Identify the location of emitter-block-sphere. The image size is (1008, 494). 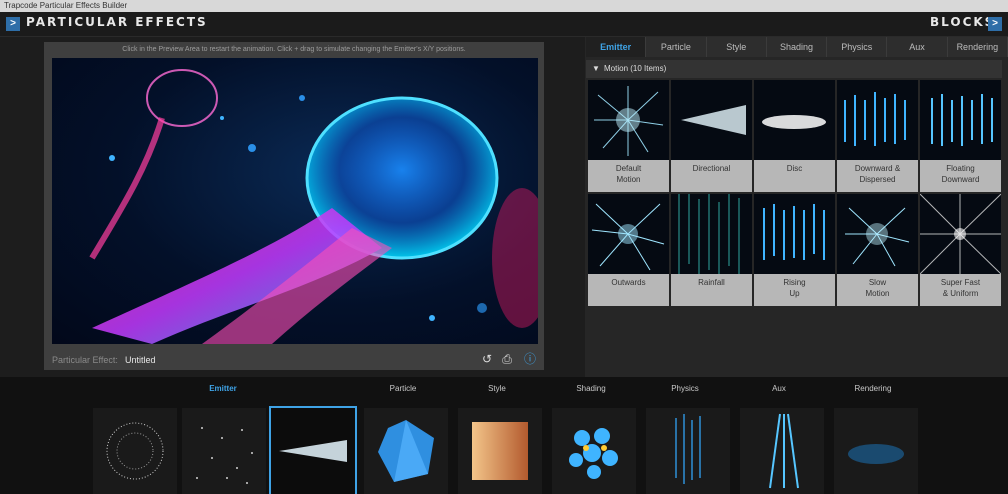
(135, 451).